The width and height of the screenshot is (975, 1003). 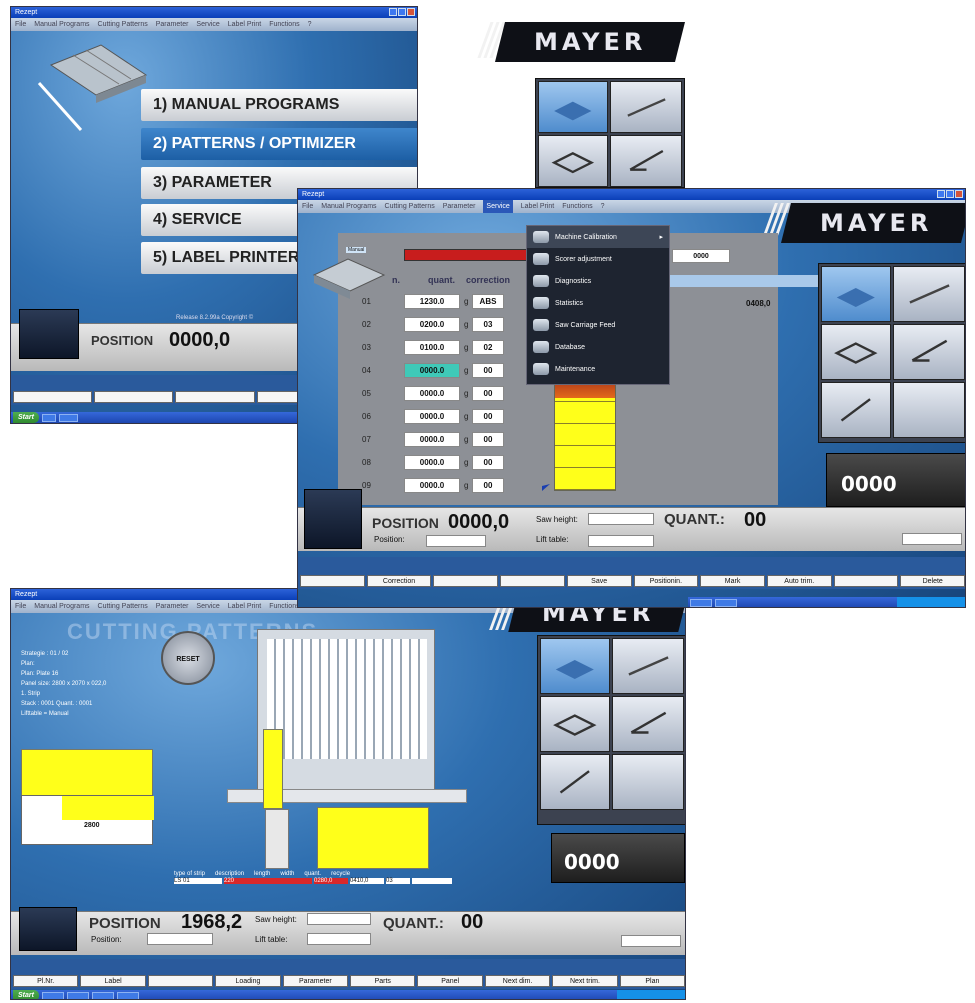 I want to click on fkey-auto-trim: Auto trim., so click(x=799, y=581).